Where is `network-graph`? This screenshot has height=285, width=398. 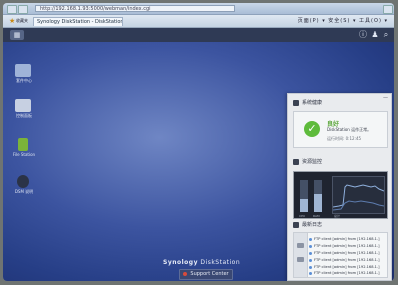 network-graph is located at coordinates (358, 195).